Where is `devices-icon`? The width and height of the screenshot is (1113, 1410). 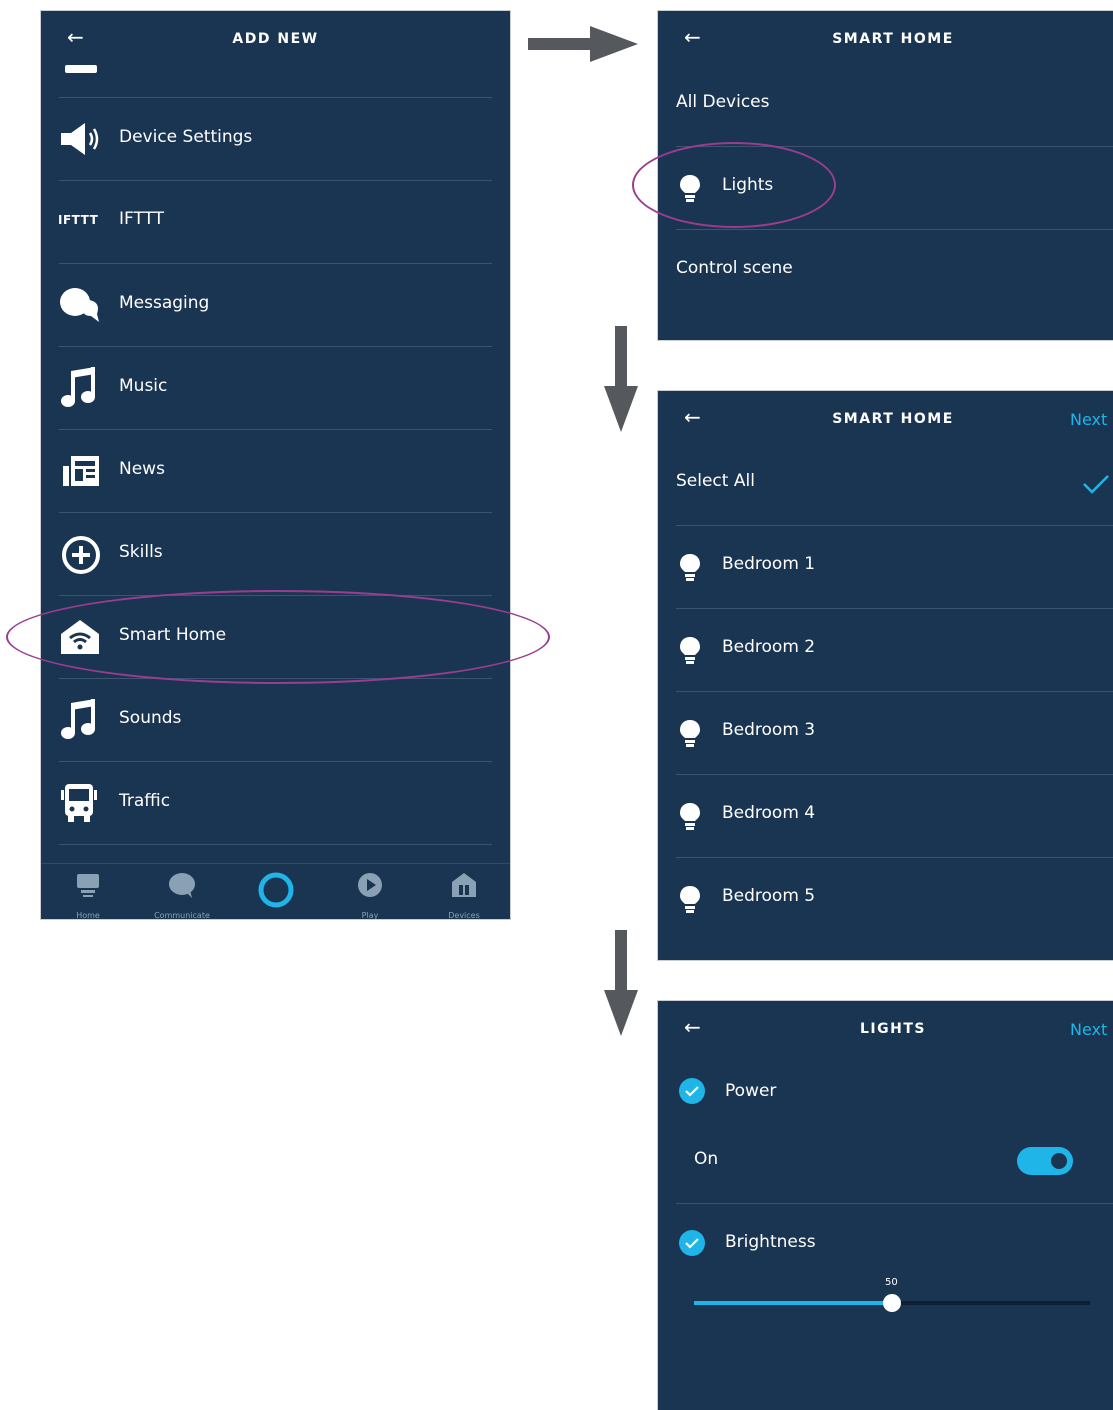
devices-icon is located at coordinates (464, 885).